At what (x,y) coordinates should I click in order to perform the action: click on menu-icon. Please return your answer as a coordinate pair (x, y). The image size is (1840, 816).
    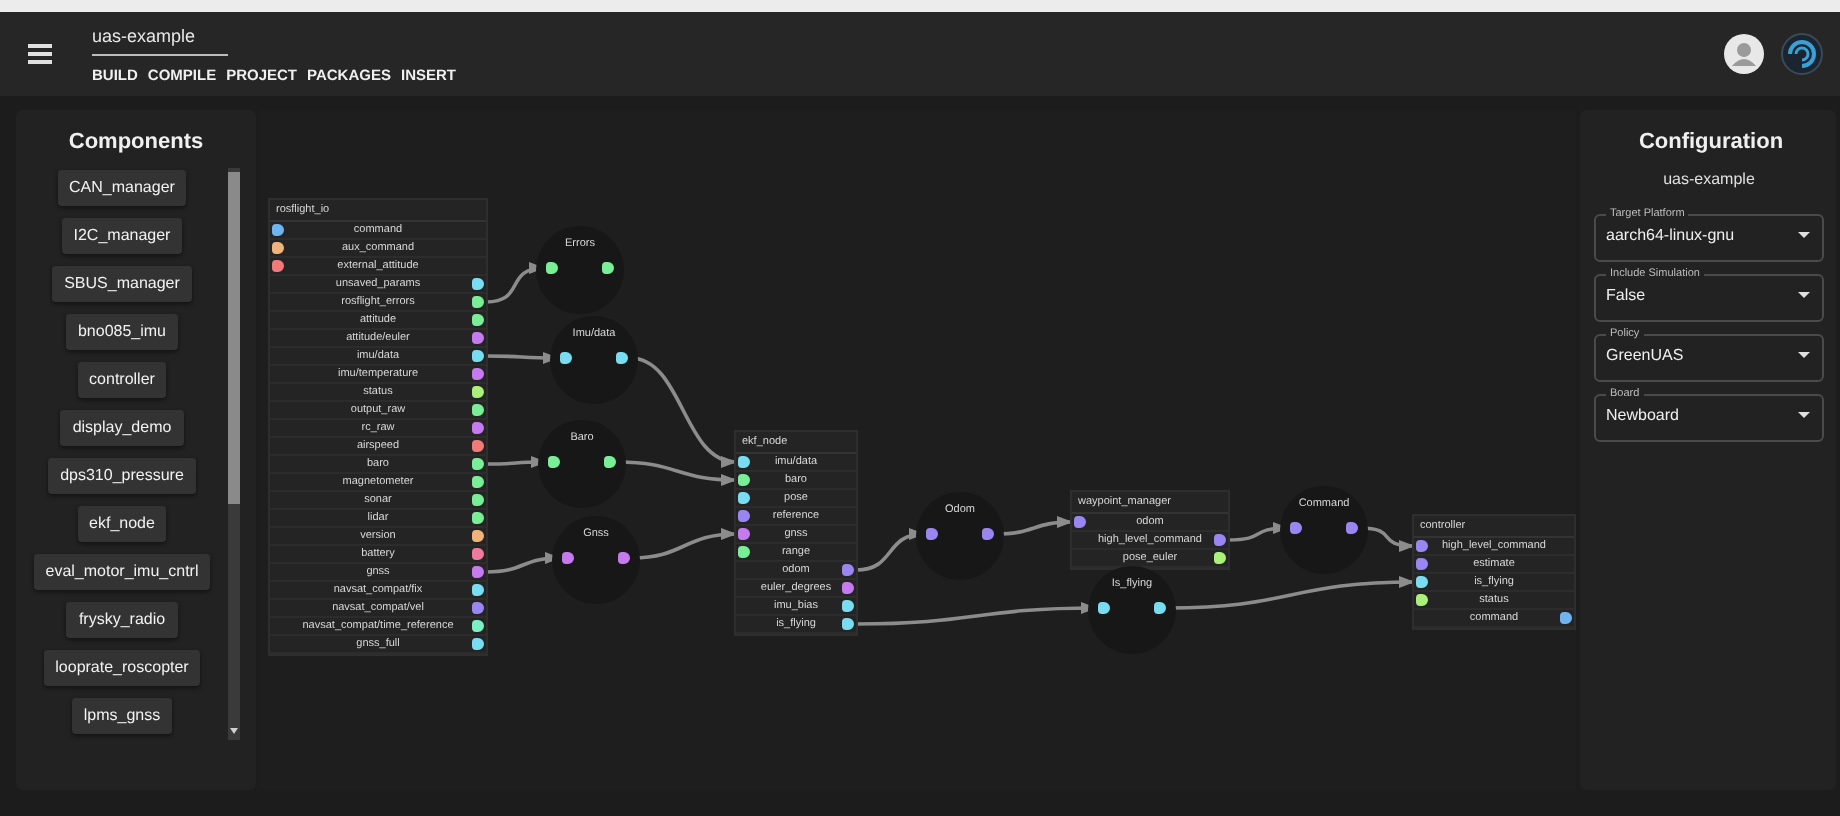
    Looking at the image, I should click on (40, 54).